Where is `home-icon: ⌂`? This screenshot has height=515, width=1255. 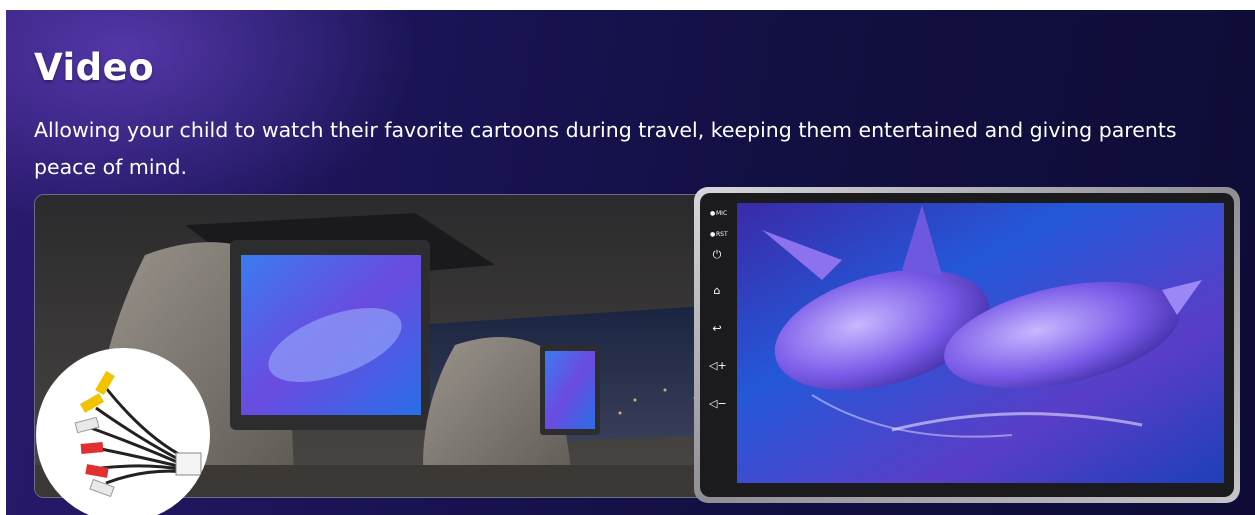
home-icon: ⌂ is located at coordinates (717, 291).